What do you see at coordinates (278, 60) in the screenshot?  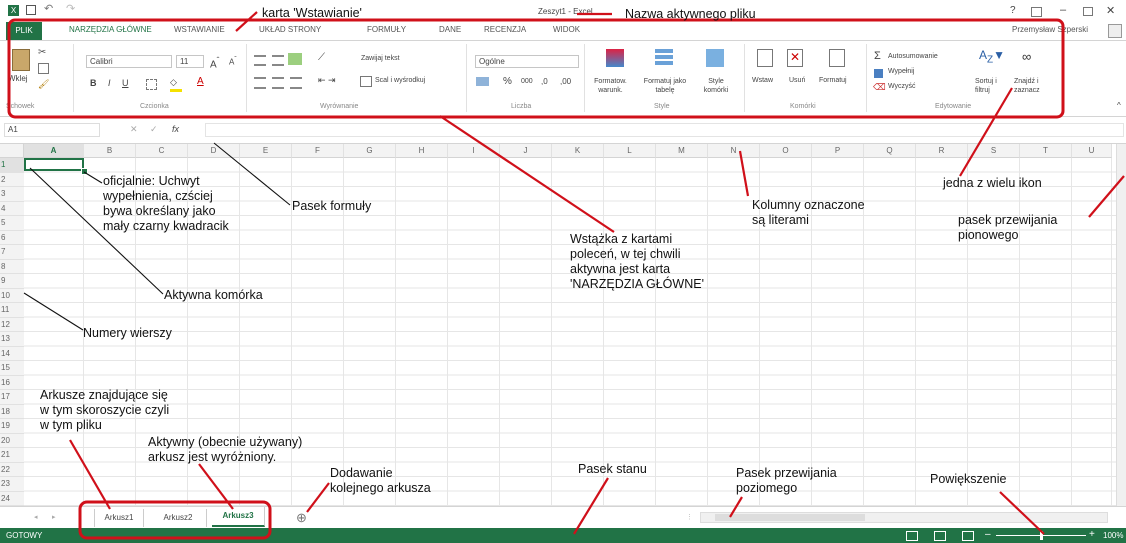 I see `align-middle-icon` at bounding box center [278, 60].